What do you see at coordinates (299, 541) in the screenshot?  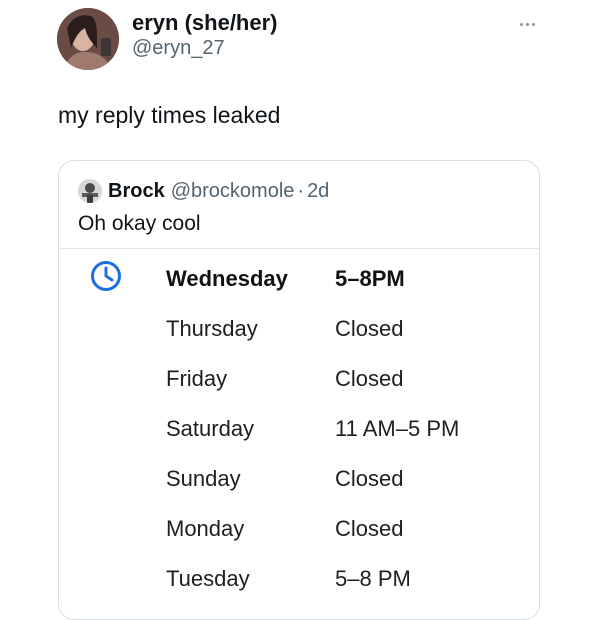 I see `hours-row-monday: Monday Closed` at bounding box center [299, 541].